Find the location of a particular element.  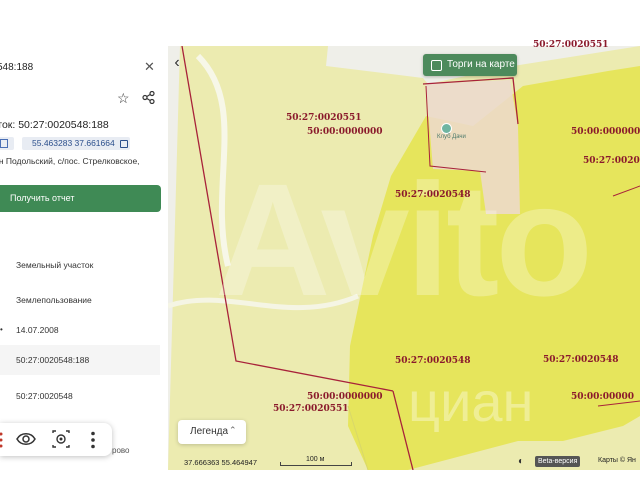

chevron-up-icon: ⌃ is located at coordinates (233, 430).